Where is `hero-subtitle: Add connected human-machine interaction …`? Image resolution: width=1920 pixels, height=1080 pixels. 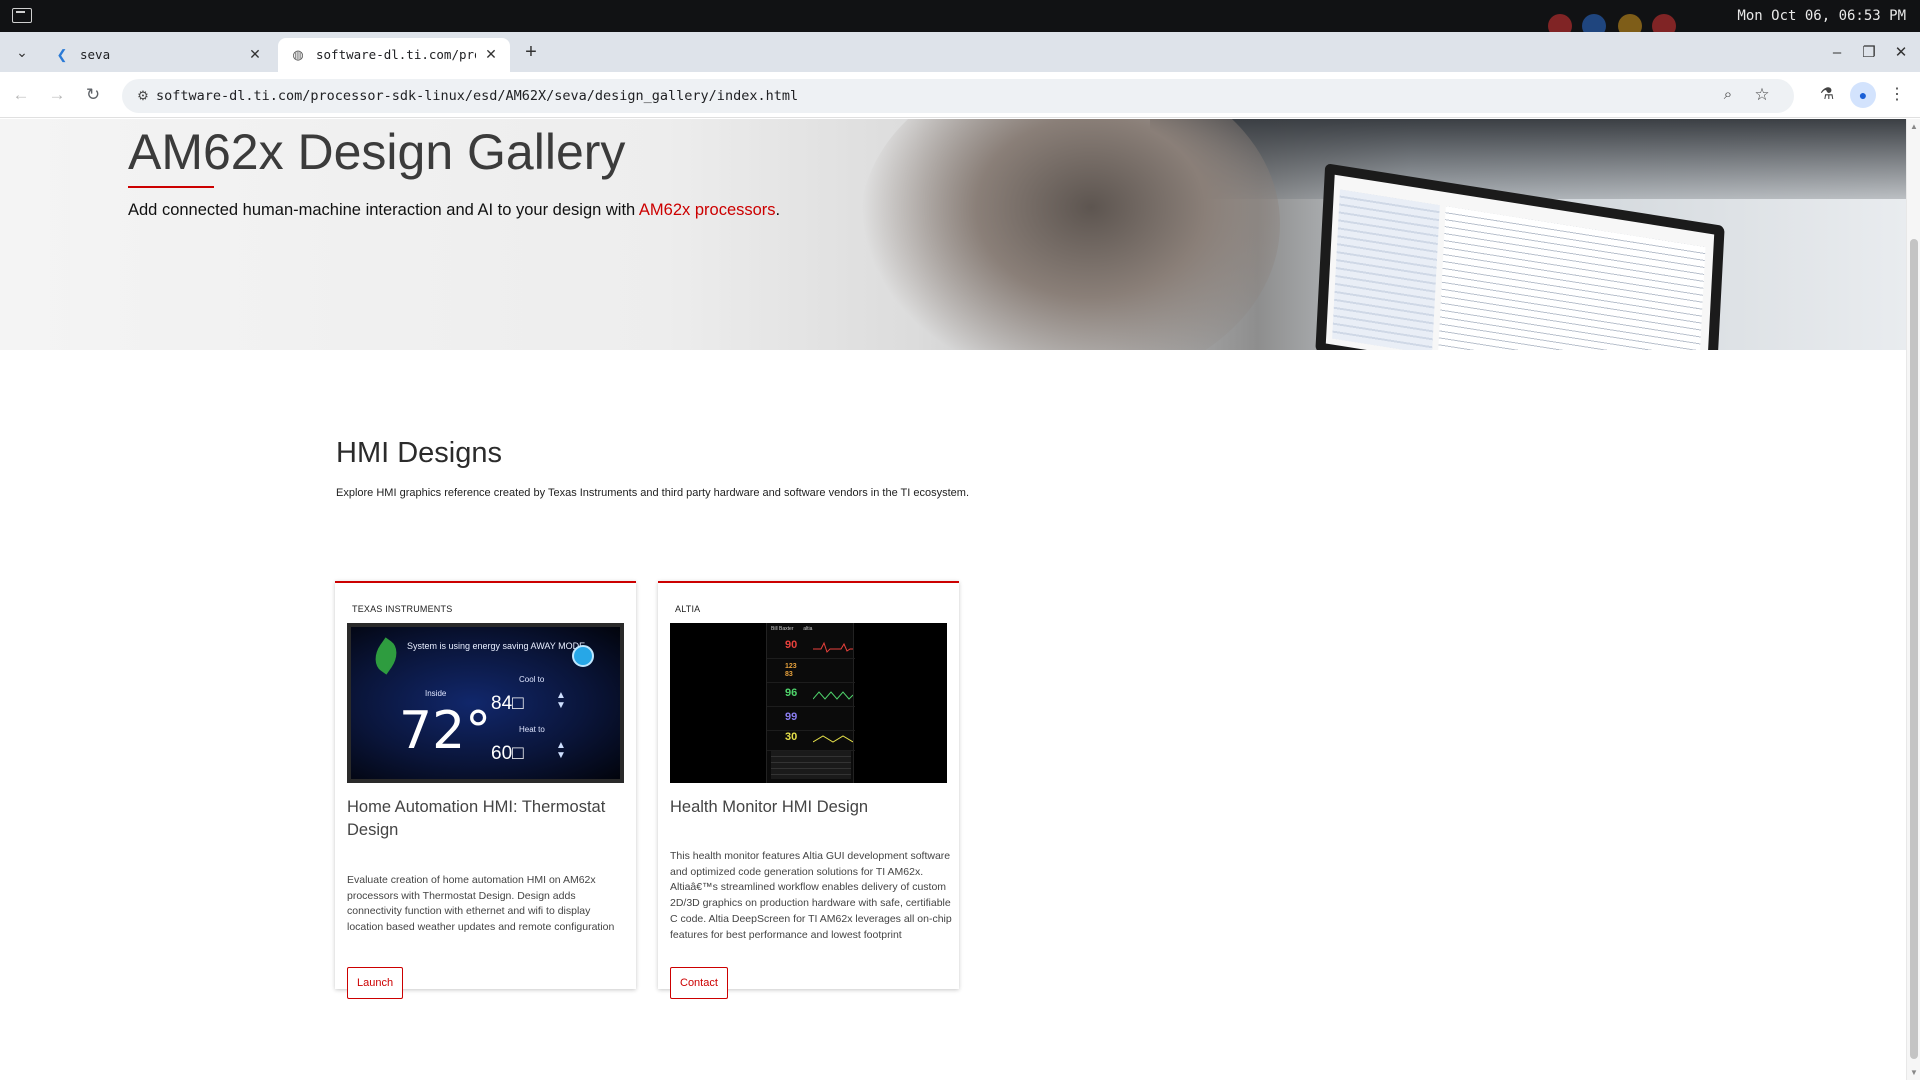
hero-subtitle: Add connected human-machine interaction … is located at coordinates (454, 210).